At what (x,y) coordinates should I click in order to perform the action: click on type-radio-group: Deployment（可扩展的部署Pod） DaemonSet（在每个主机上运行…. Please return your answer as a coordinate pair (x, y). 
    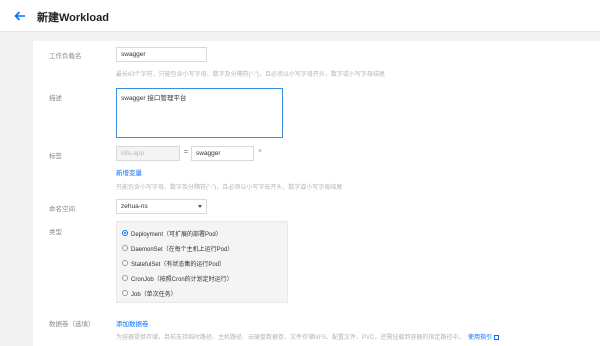
    Looking at the image, I should click on (202, 262).